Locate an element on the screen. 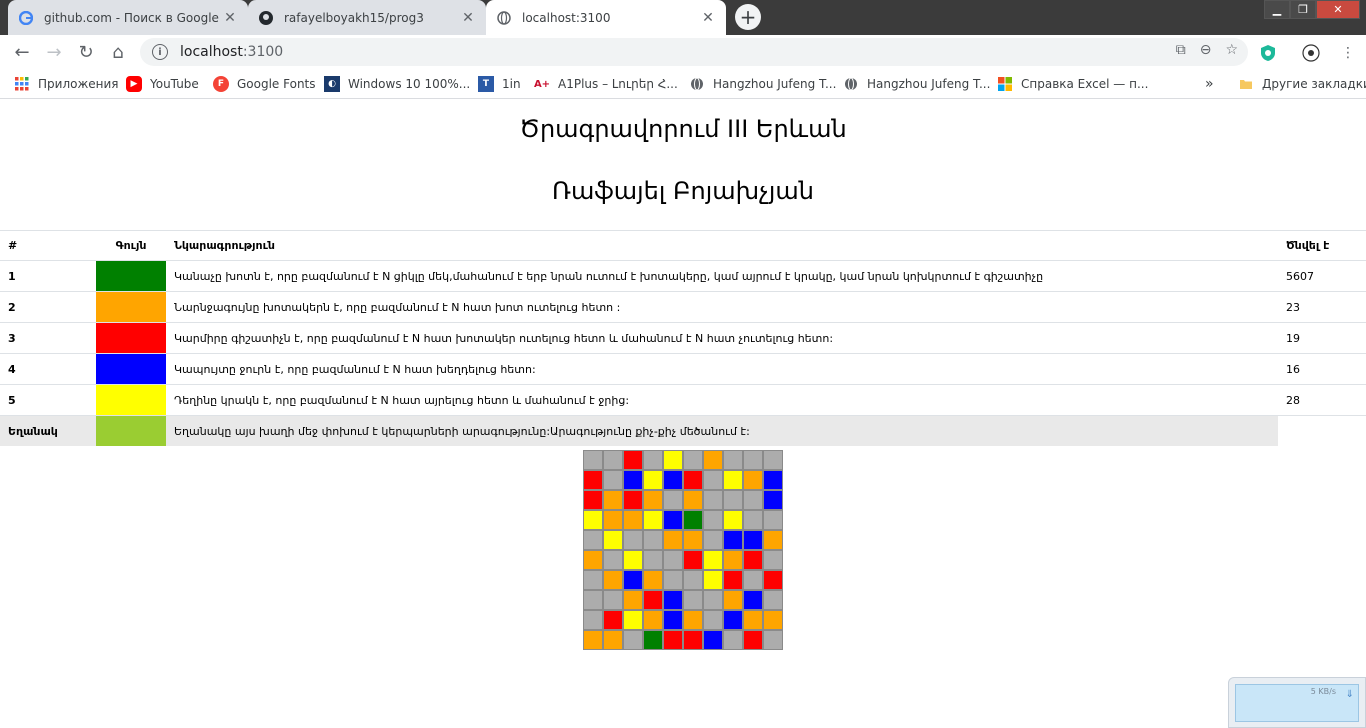  bookmarks-overflow-button: » is located at coordinates (1209, 84).